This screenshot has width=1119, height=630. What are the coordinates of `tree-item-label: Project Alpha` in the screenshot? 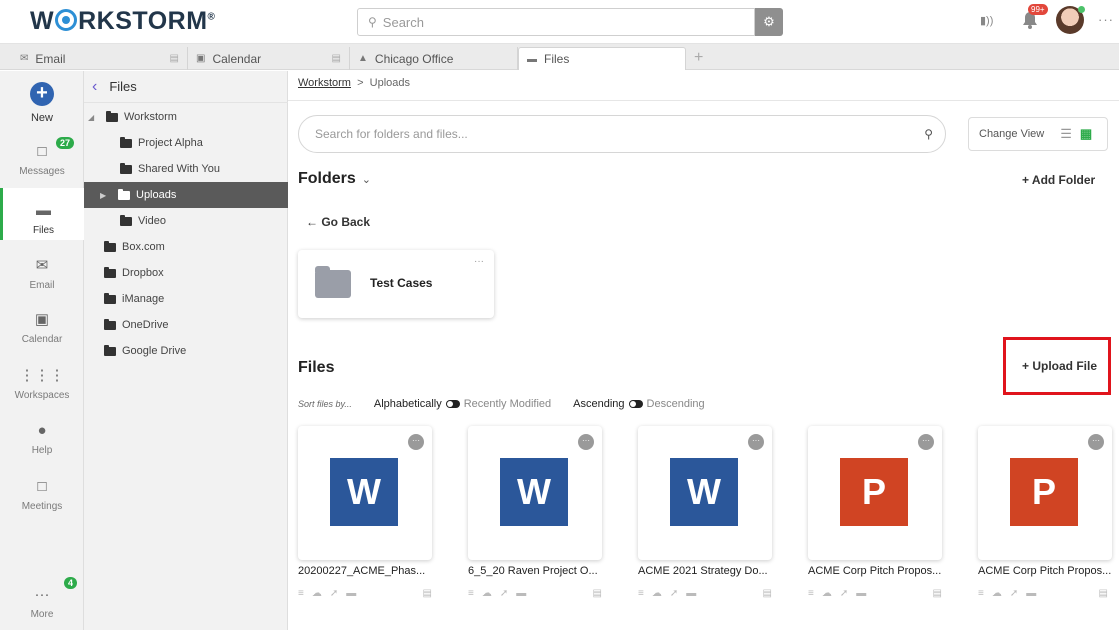 It's located at (170, 143).